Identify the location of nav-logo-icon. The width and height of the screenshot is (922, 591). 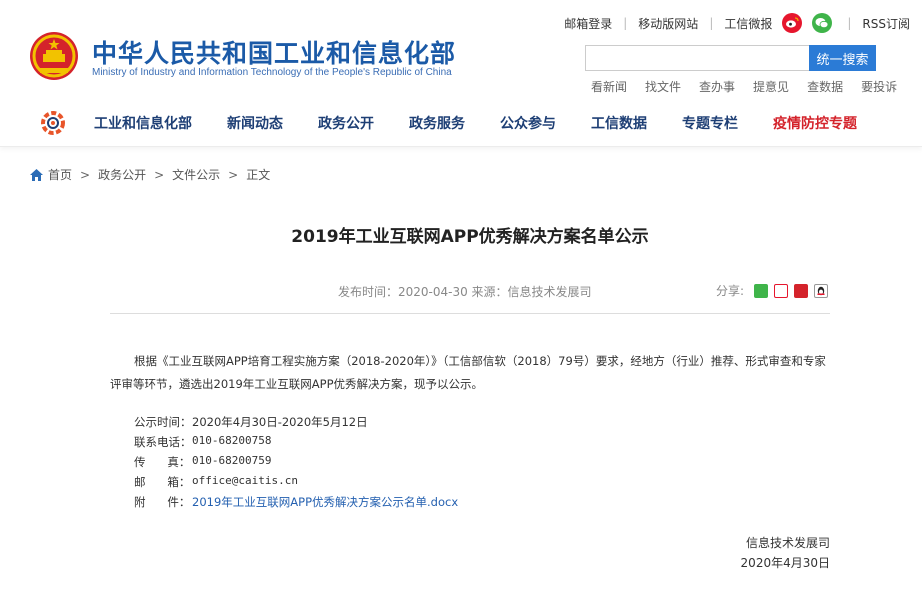
(53, 123).